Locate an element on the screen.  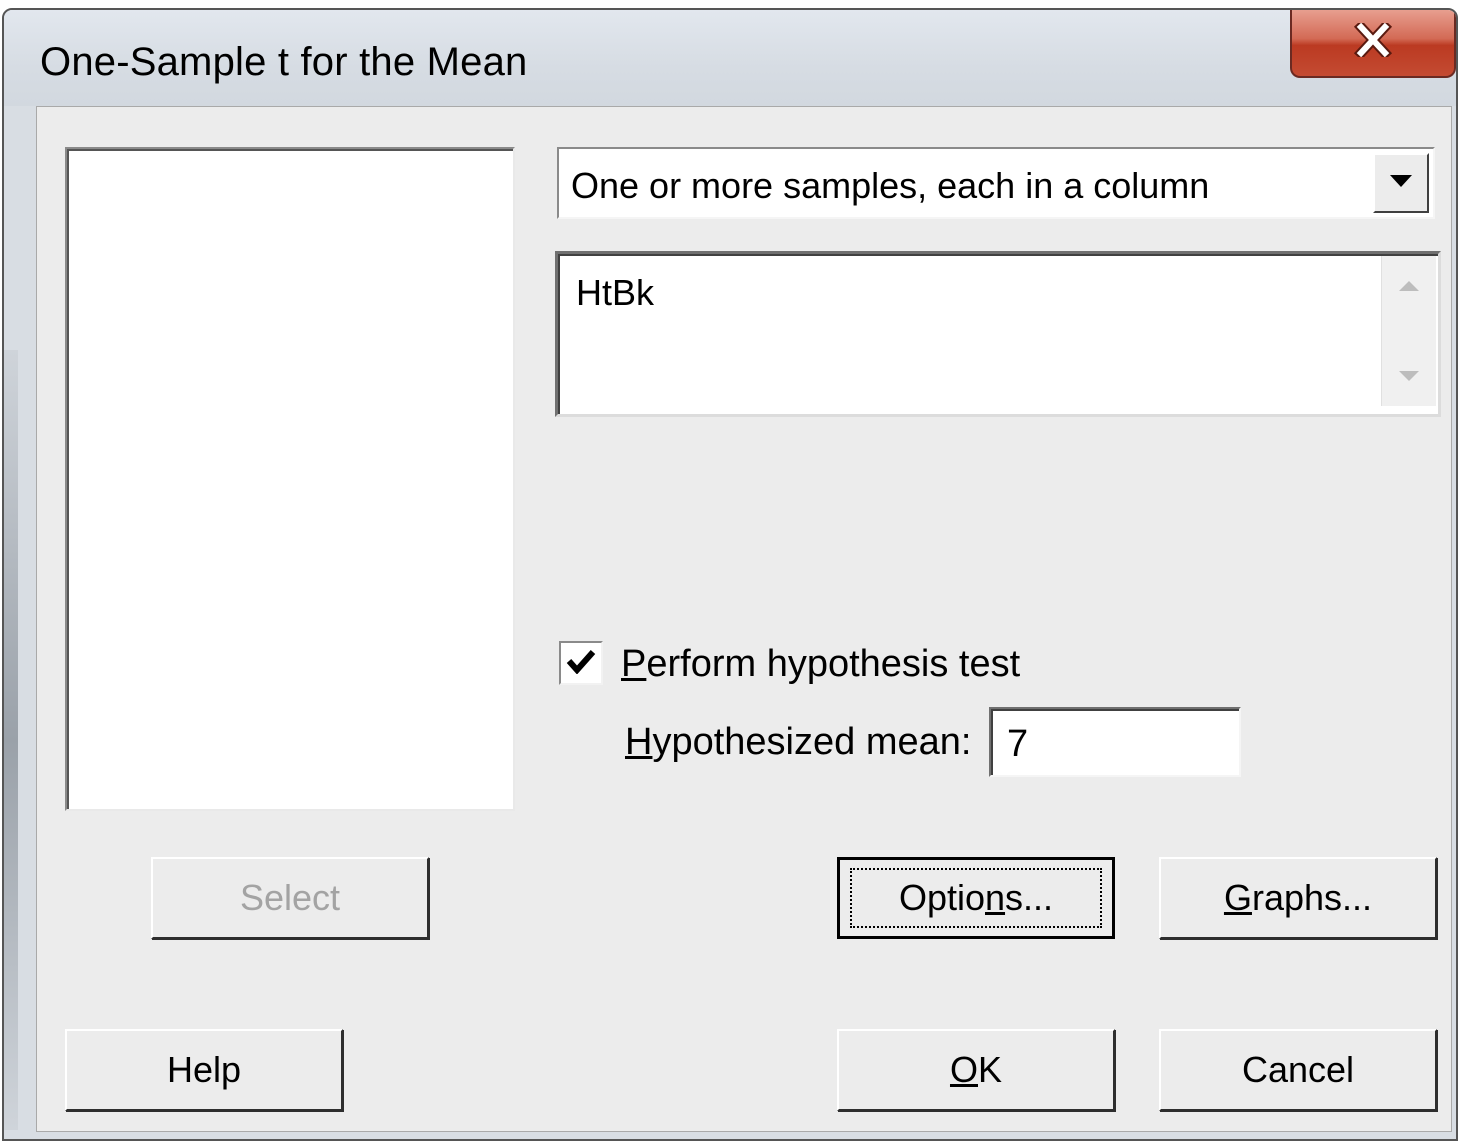
mnemonic-char: P is located at coordinates (634, 664).